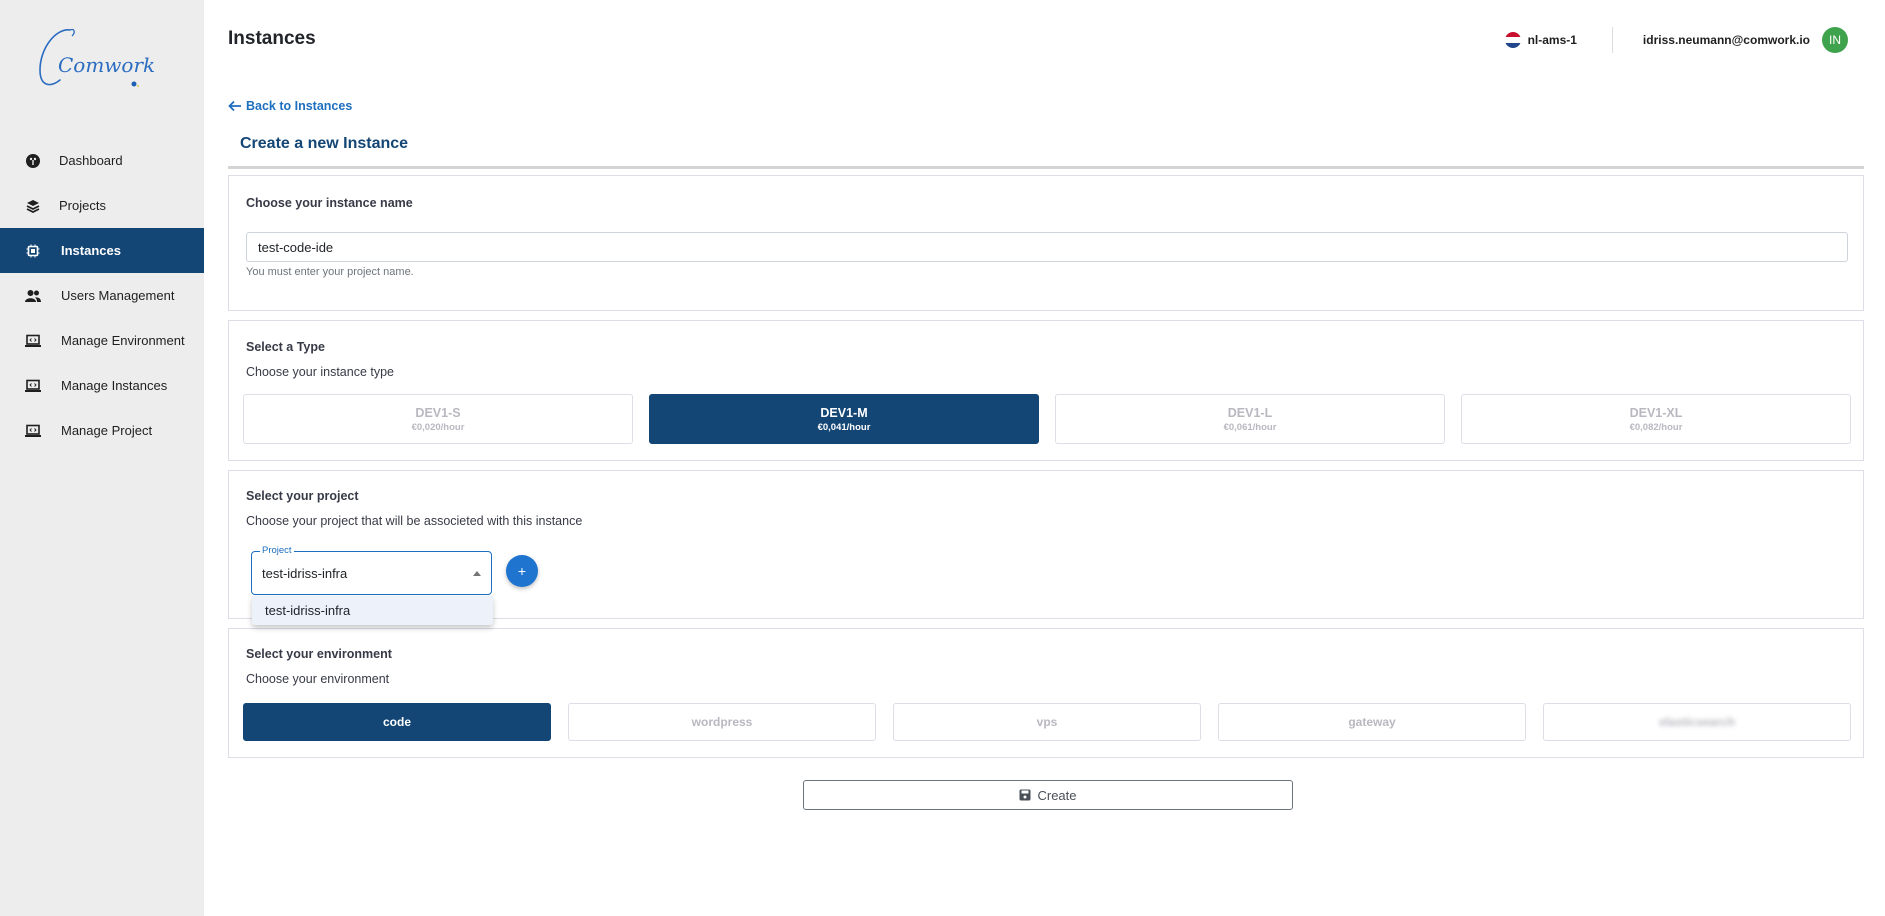 This screenshot has width=1885, height=916. What do you see at coordinates (1612, 40) in the screenshot?
I see `header-divider` at bounding box center [1612, 40].